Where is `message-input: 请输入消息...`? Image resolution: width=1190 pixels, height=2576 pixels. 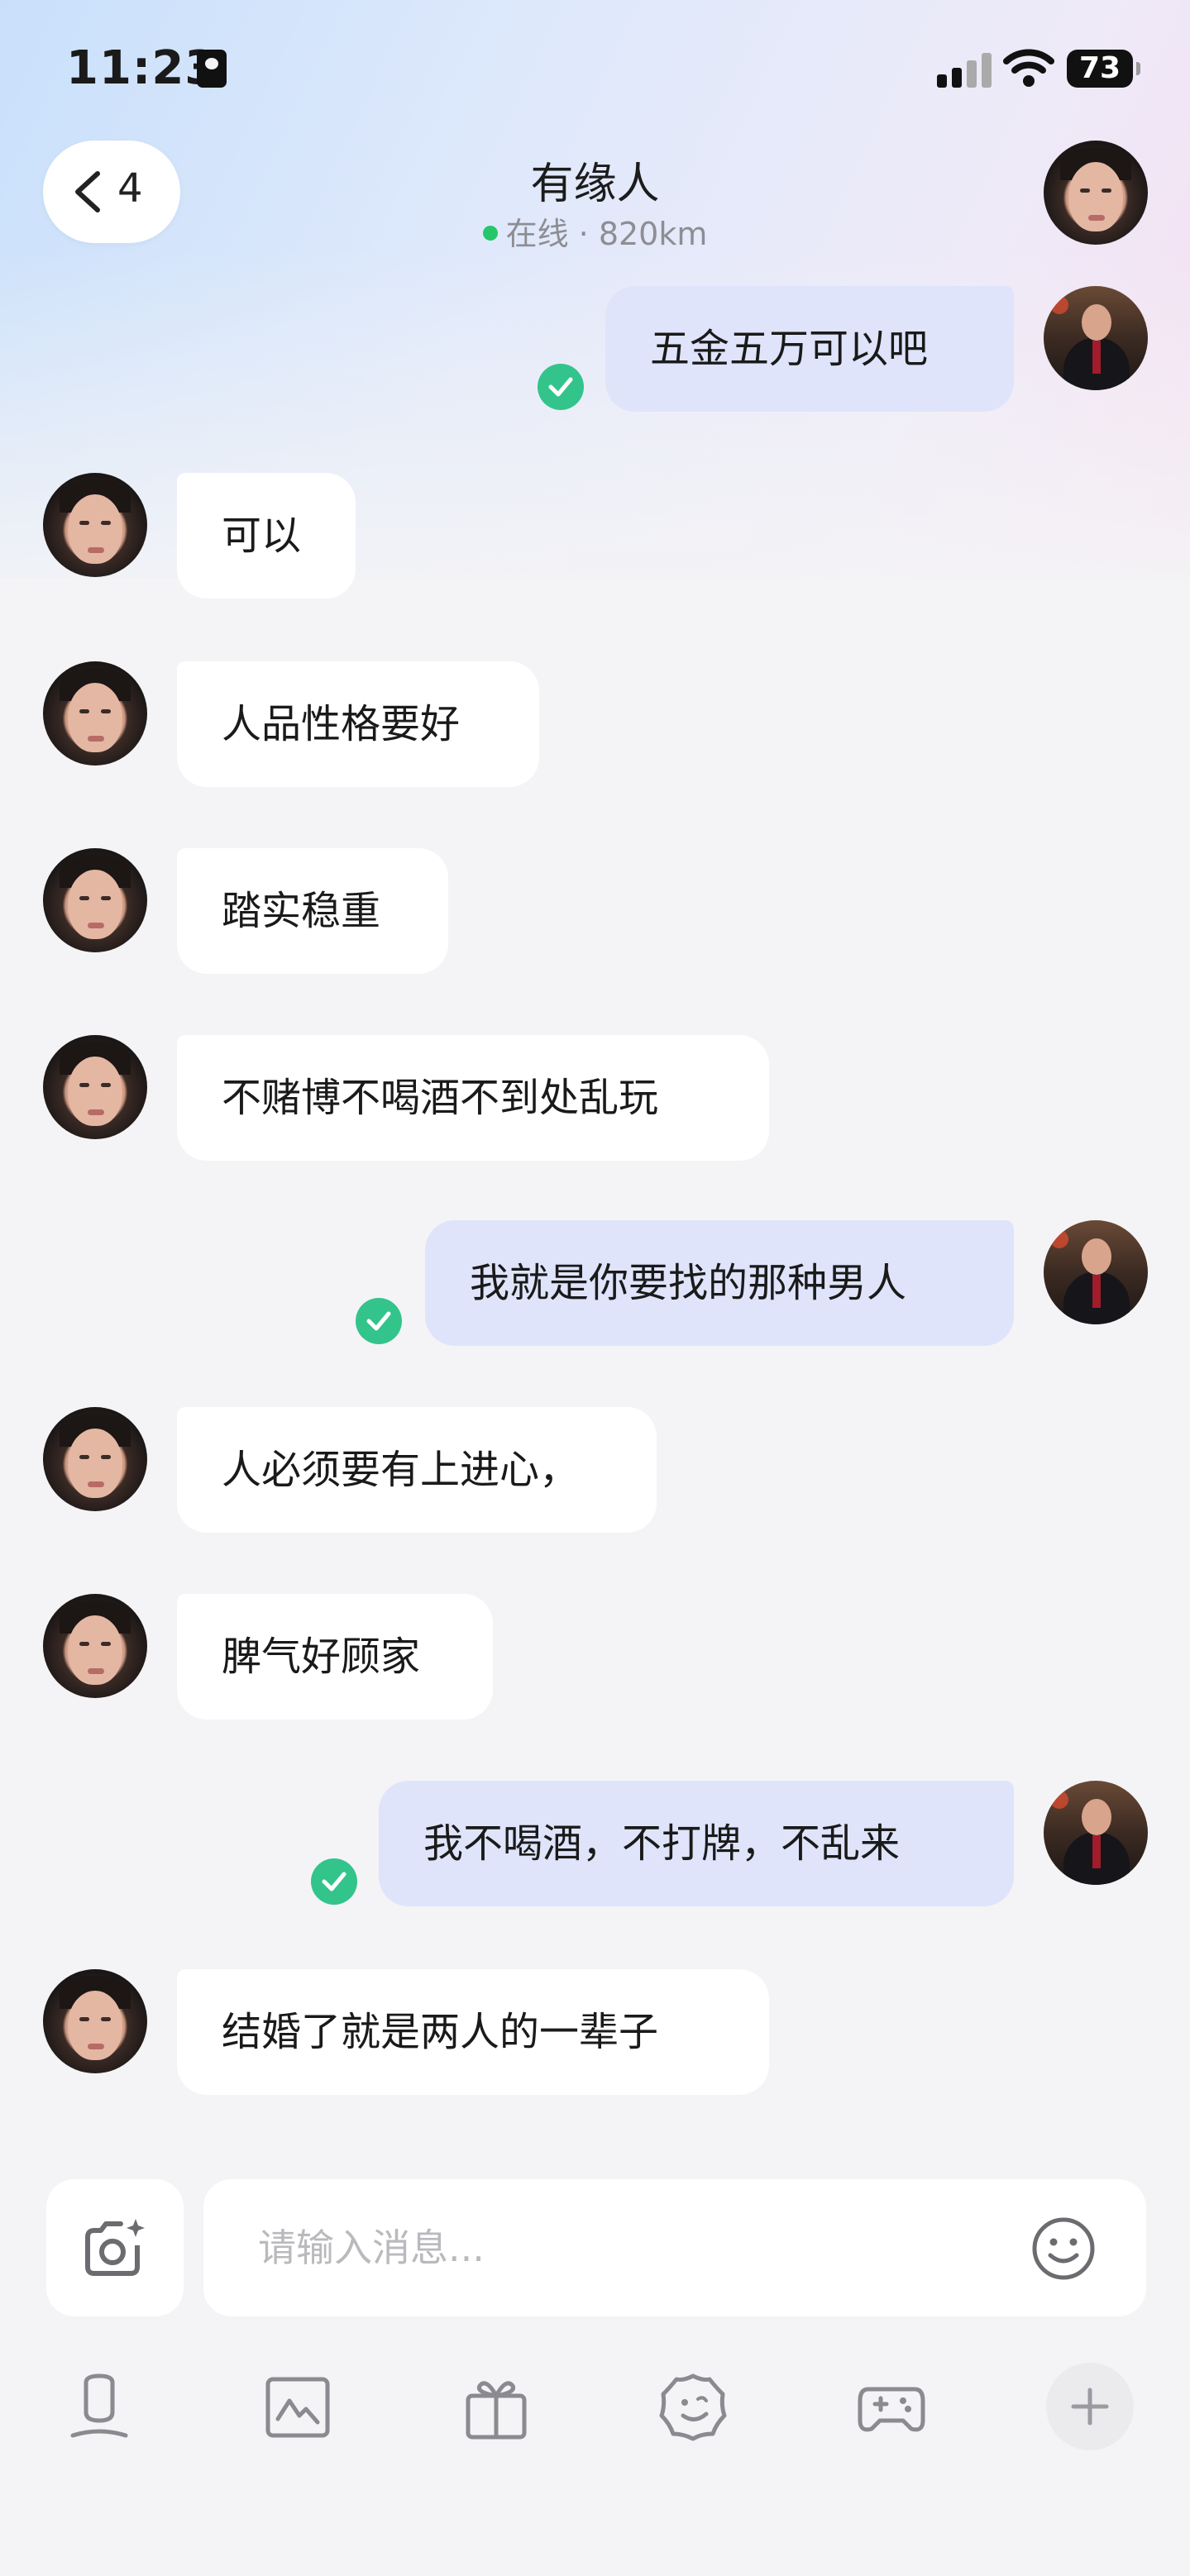 message-input: 请输入消息... is located at coordinates (674, 2247).